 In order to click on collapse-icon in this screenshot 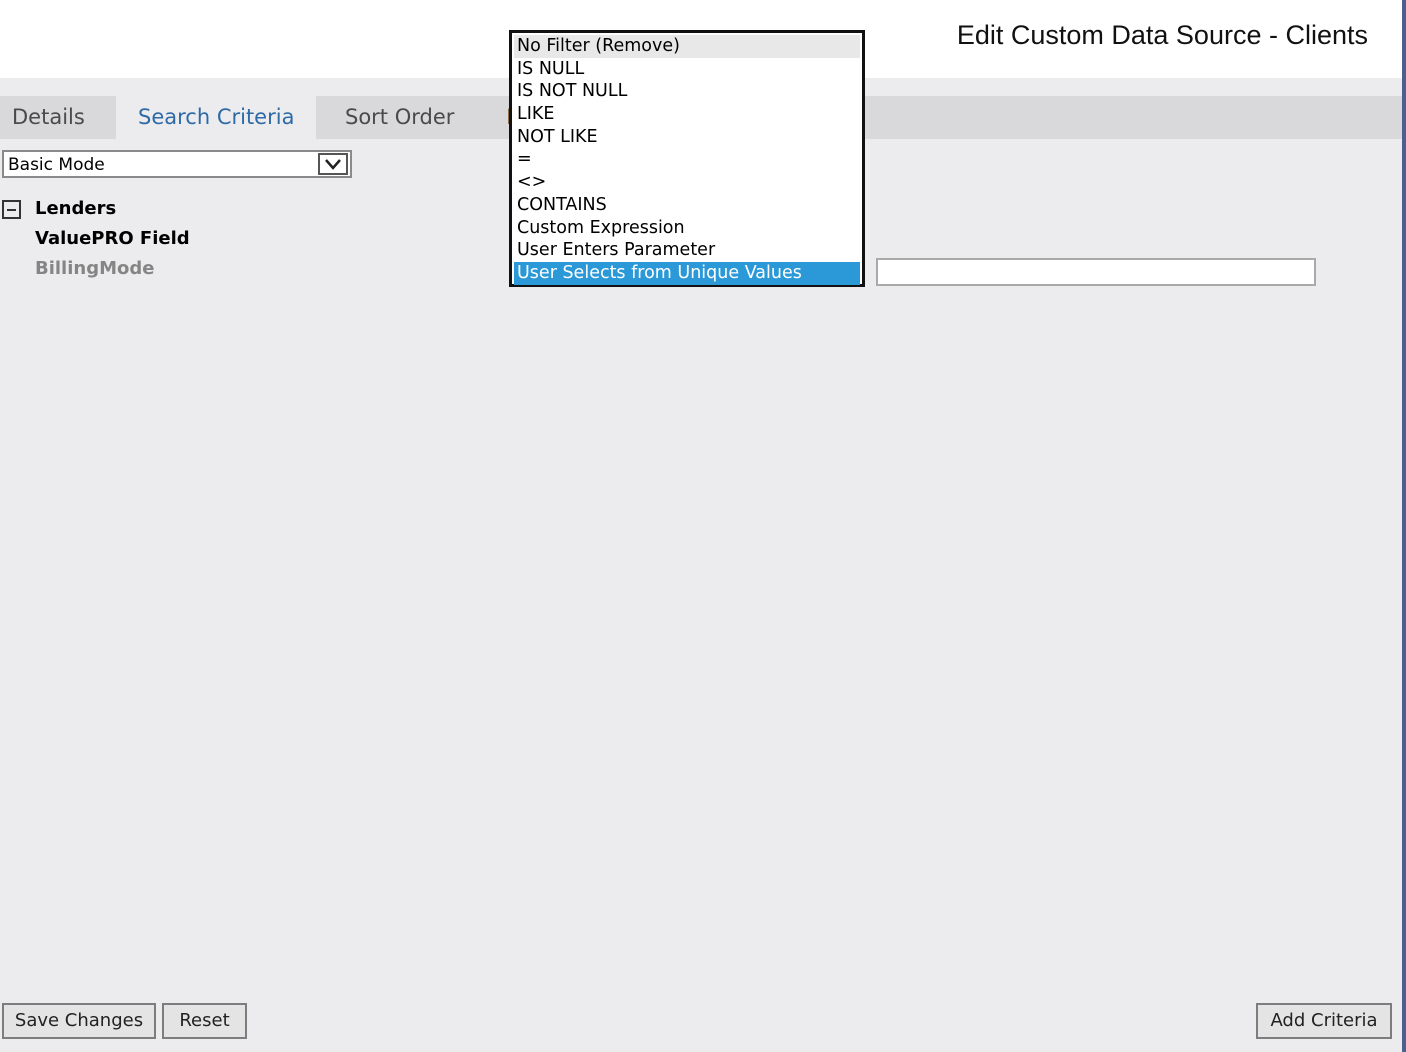, I will do `click(11, 209)`.